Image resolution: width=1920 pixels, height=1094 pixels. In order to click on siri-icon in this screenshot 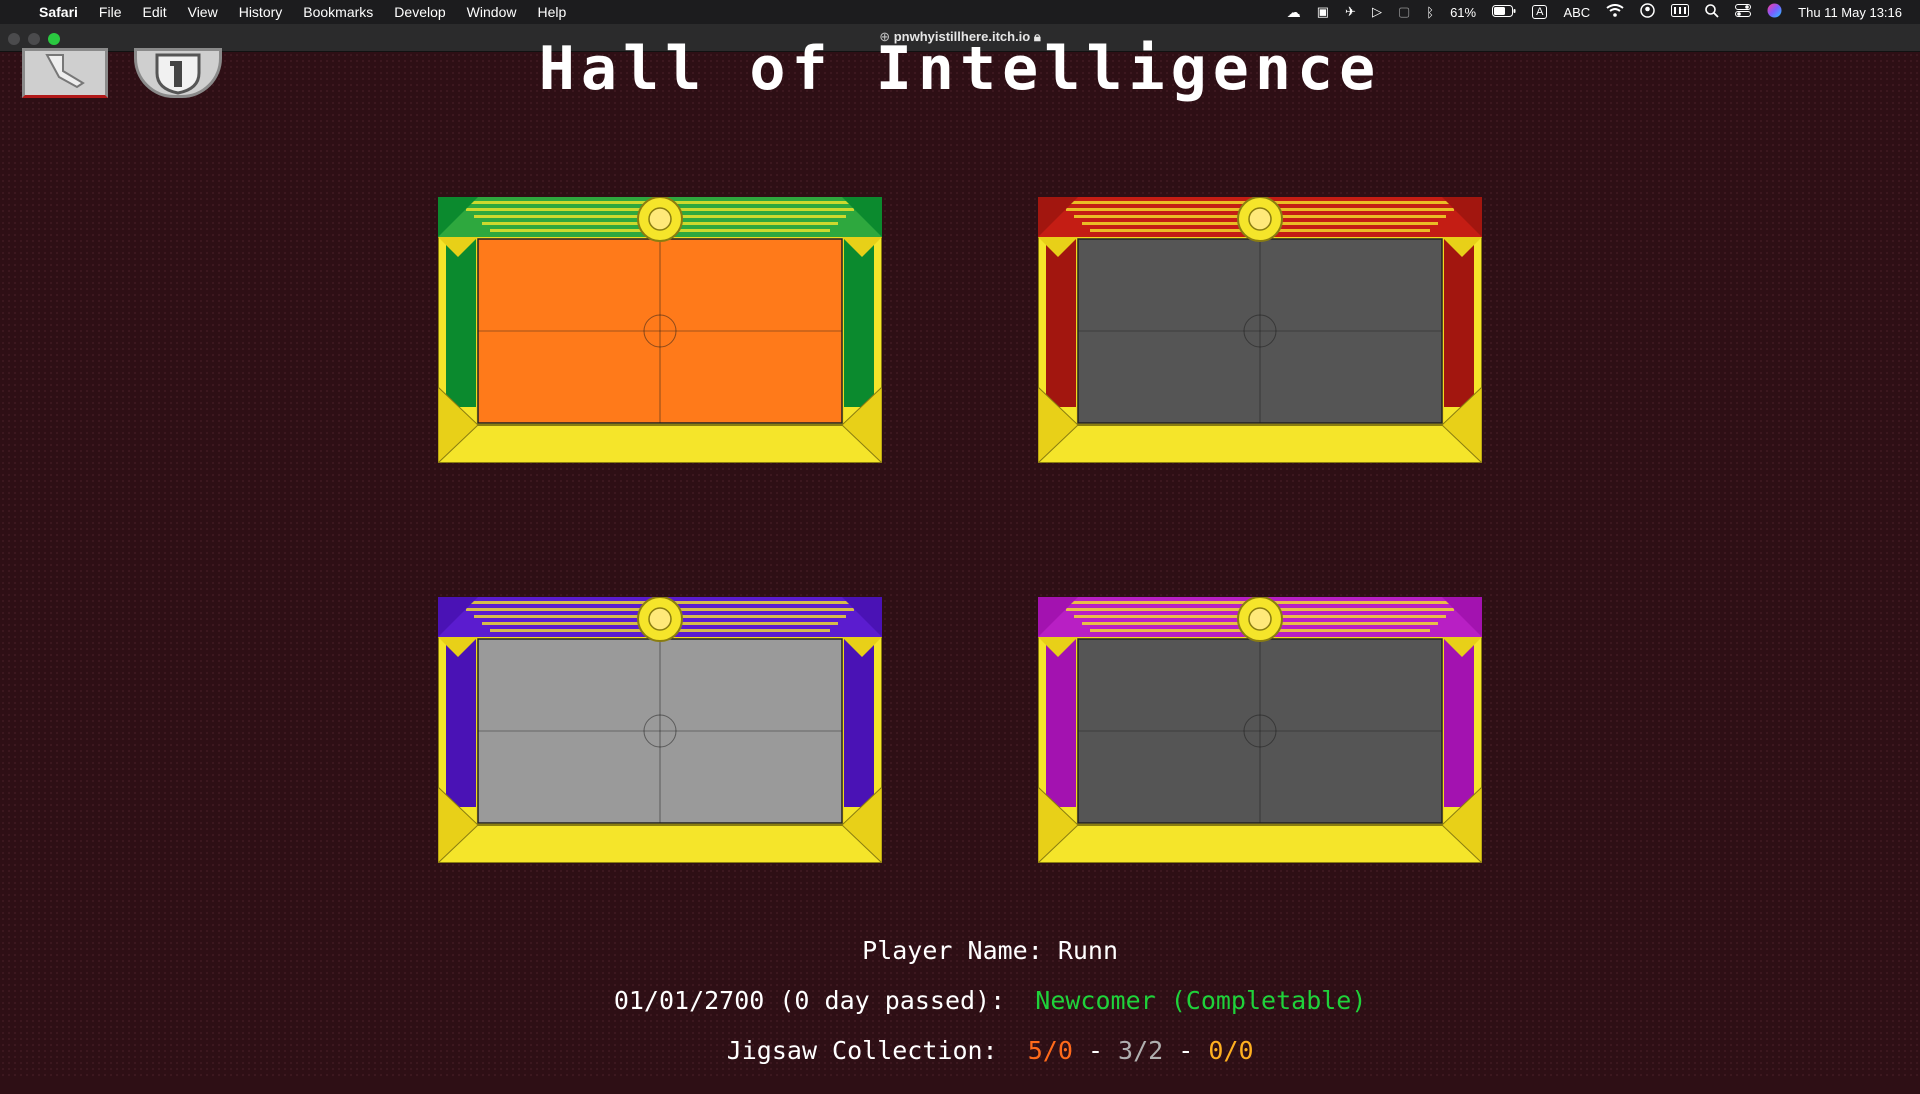, I will do `click(1774, 12)`.